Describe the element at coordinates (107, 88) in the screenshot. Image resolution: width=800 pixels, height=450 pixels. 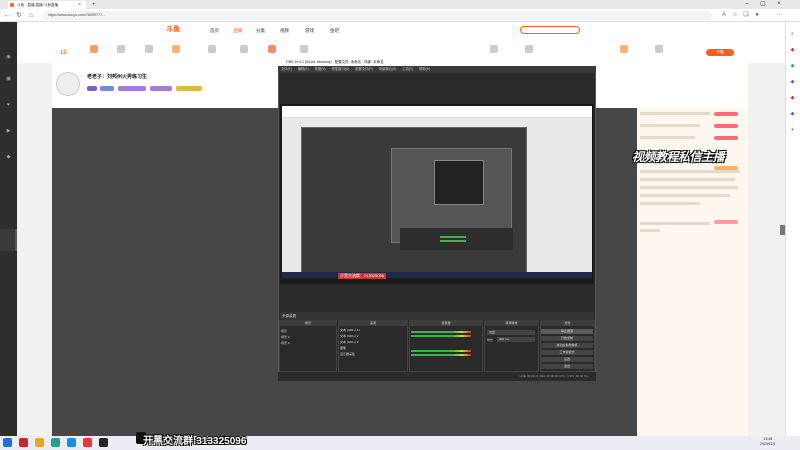
I see `badge-tag` at that location.